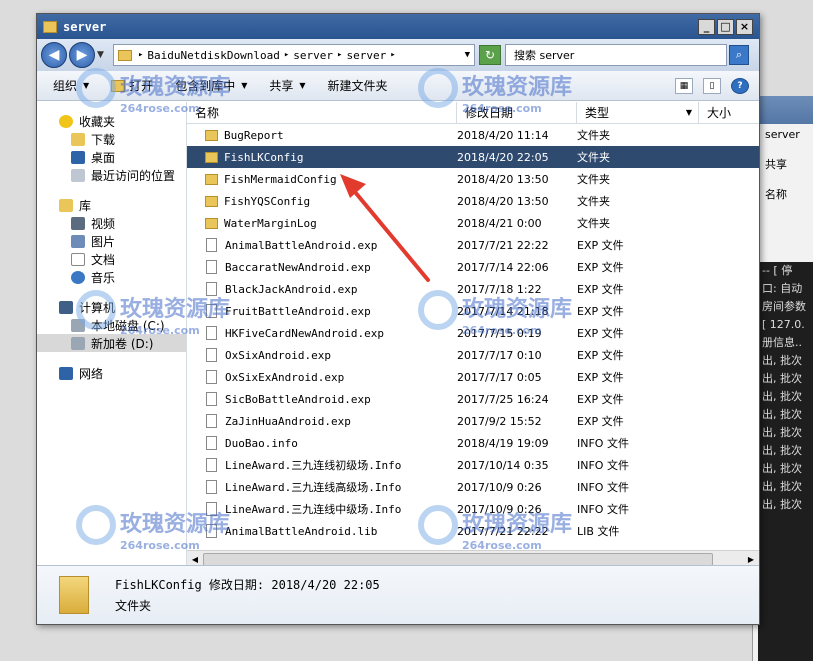 This screenshot has height=661, width=813. Describe the element at coordinates (616, 55) in the screenshot. I see `search-input: 搜索 server` at that location.